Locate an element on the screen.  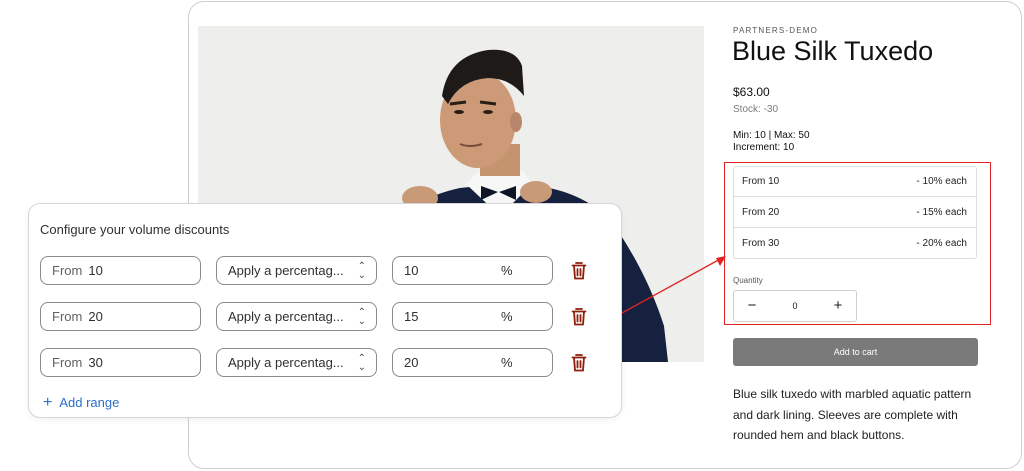
from-value: 30 is located at coordinates (95, 362).